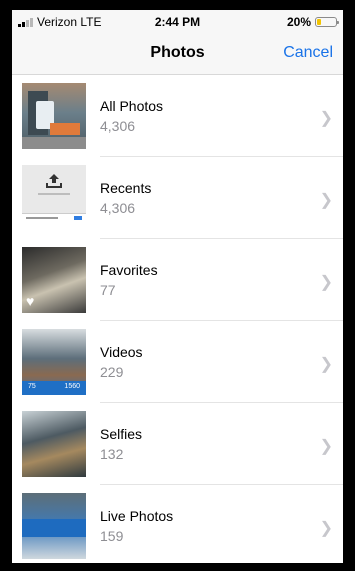 Image resolution: width=355 pixels, height=571 pixels. I want to click on battery-fill, so click(319, 22).